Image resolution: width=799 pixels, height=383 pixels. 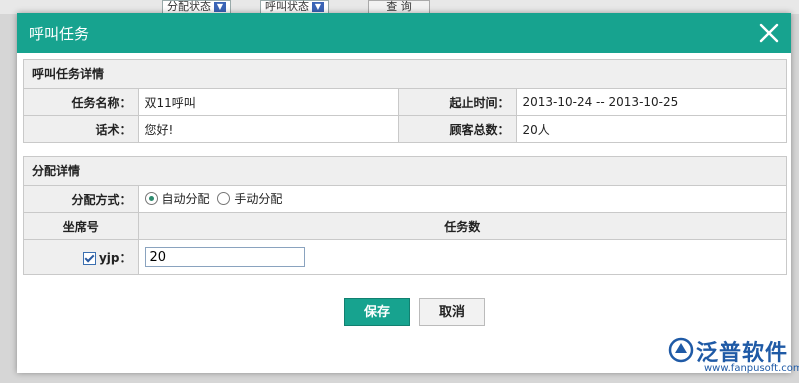 I want to click on radio-auto-assign: 自动分配, so click(x=177, y=198).